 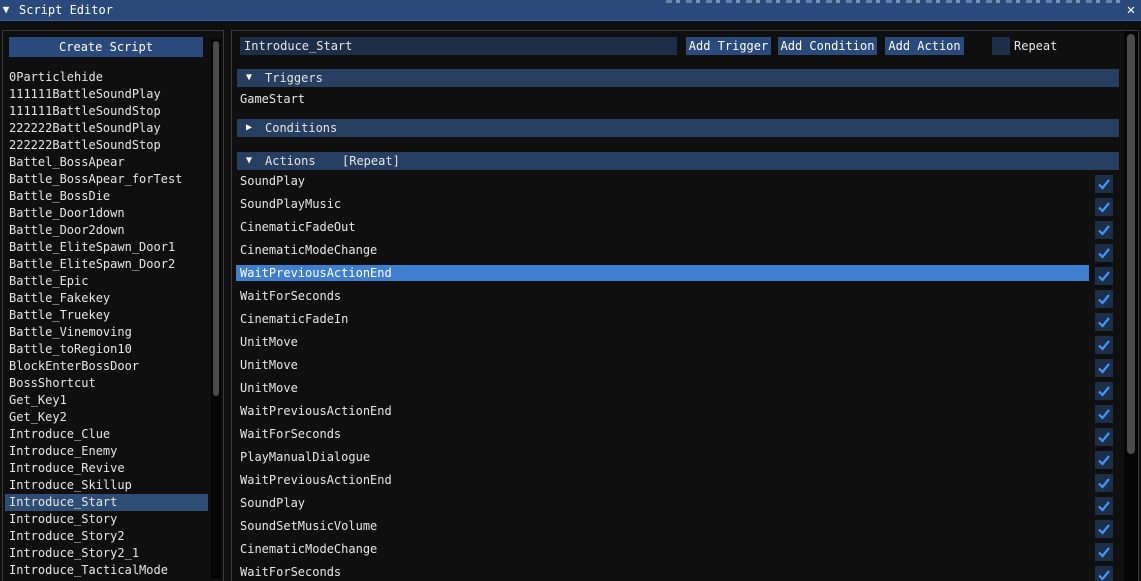 I want to click on script-list-item: Battle_BossDie, so click(x=105, y=196).